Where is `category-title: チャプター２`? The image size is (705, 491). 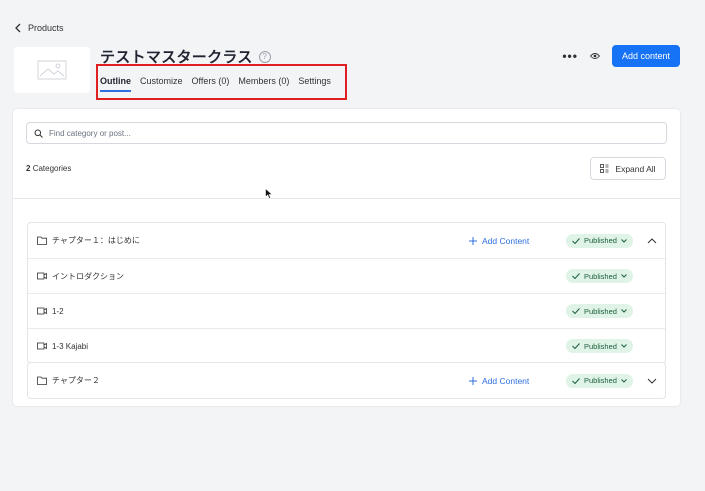 category-title: チャプター２ is located at coordinates (76, 380).